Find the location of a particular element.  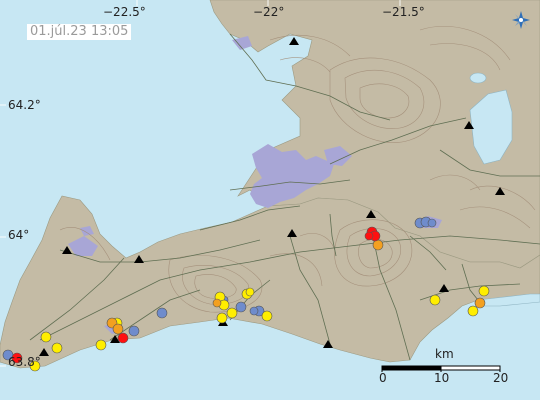

latitude-label: 64.2° is located at coordinates (24, 105).